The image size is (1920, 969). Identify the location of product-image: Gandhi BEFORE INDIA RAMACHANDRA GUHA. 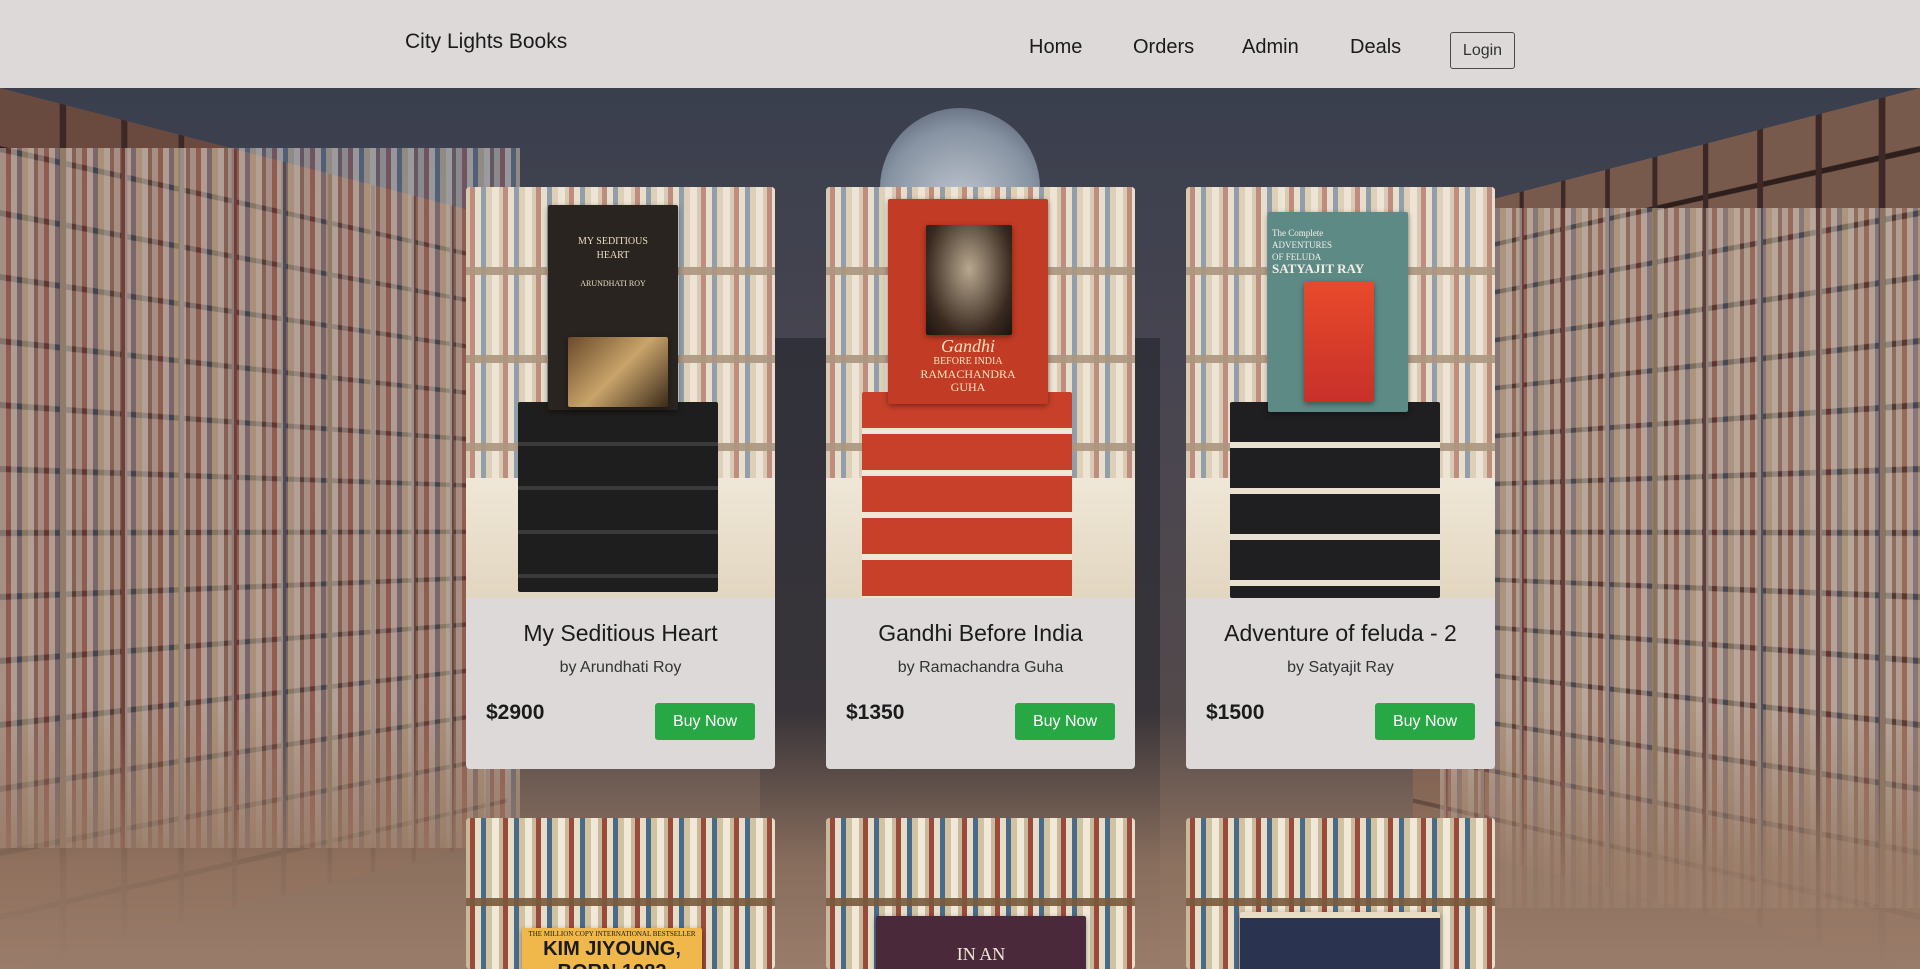
(980, 392).